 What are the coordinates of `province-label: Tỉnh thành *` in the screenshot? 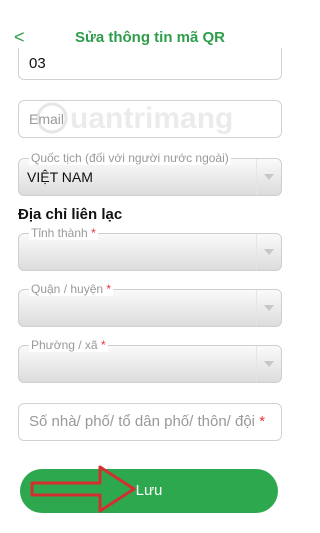 It's located at (63, 233).